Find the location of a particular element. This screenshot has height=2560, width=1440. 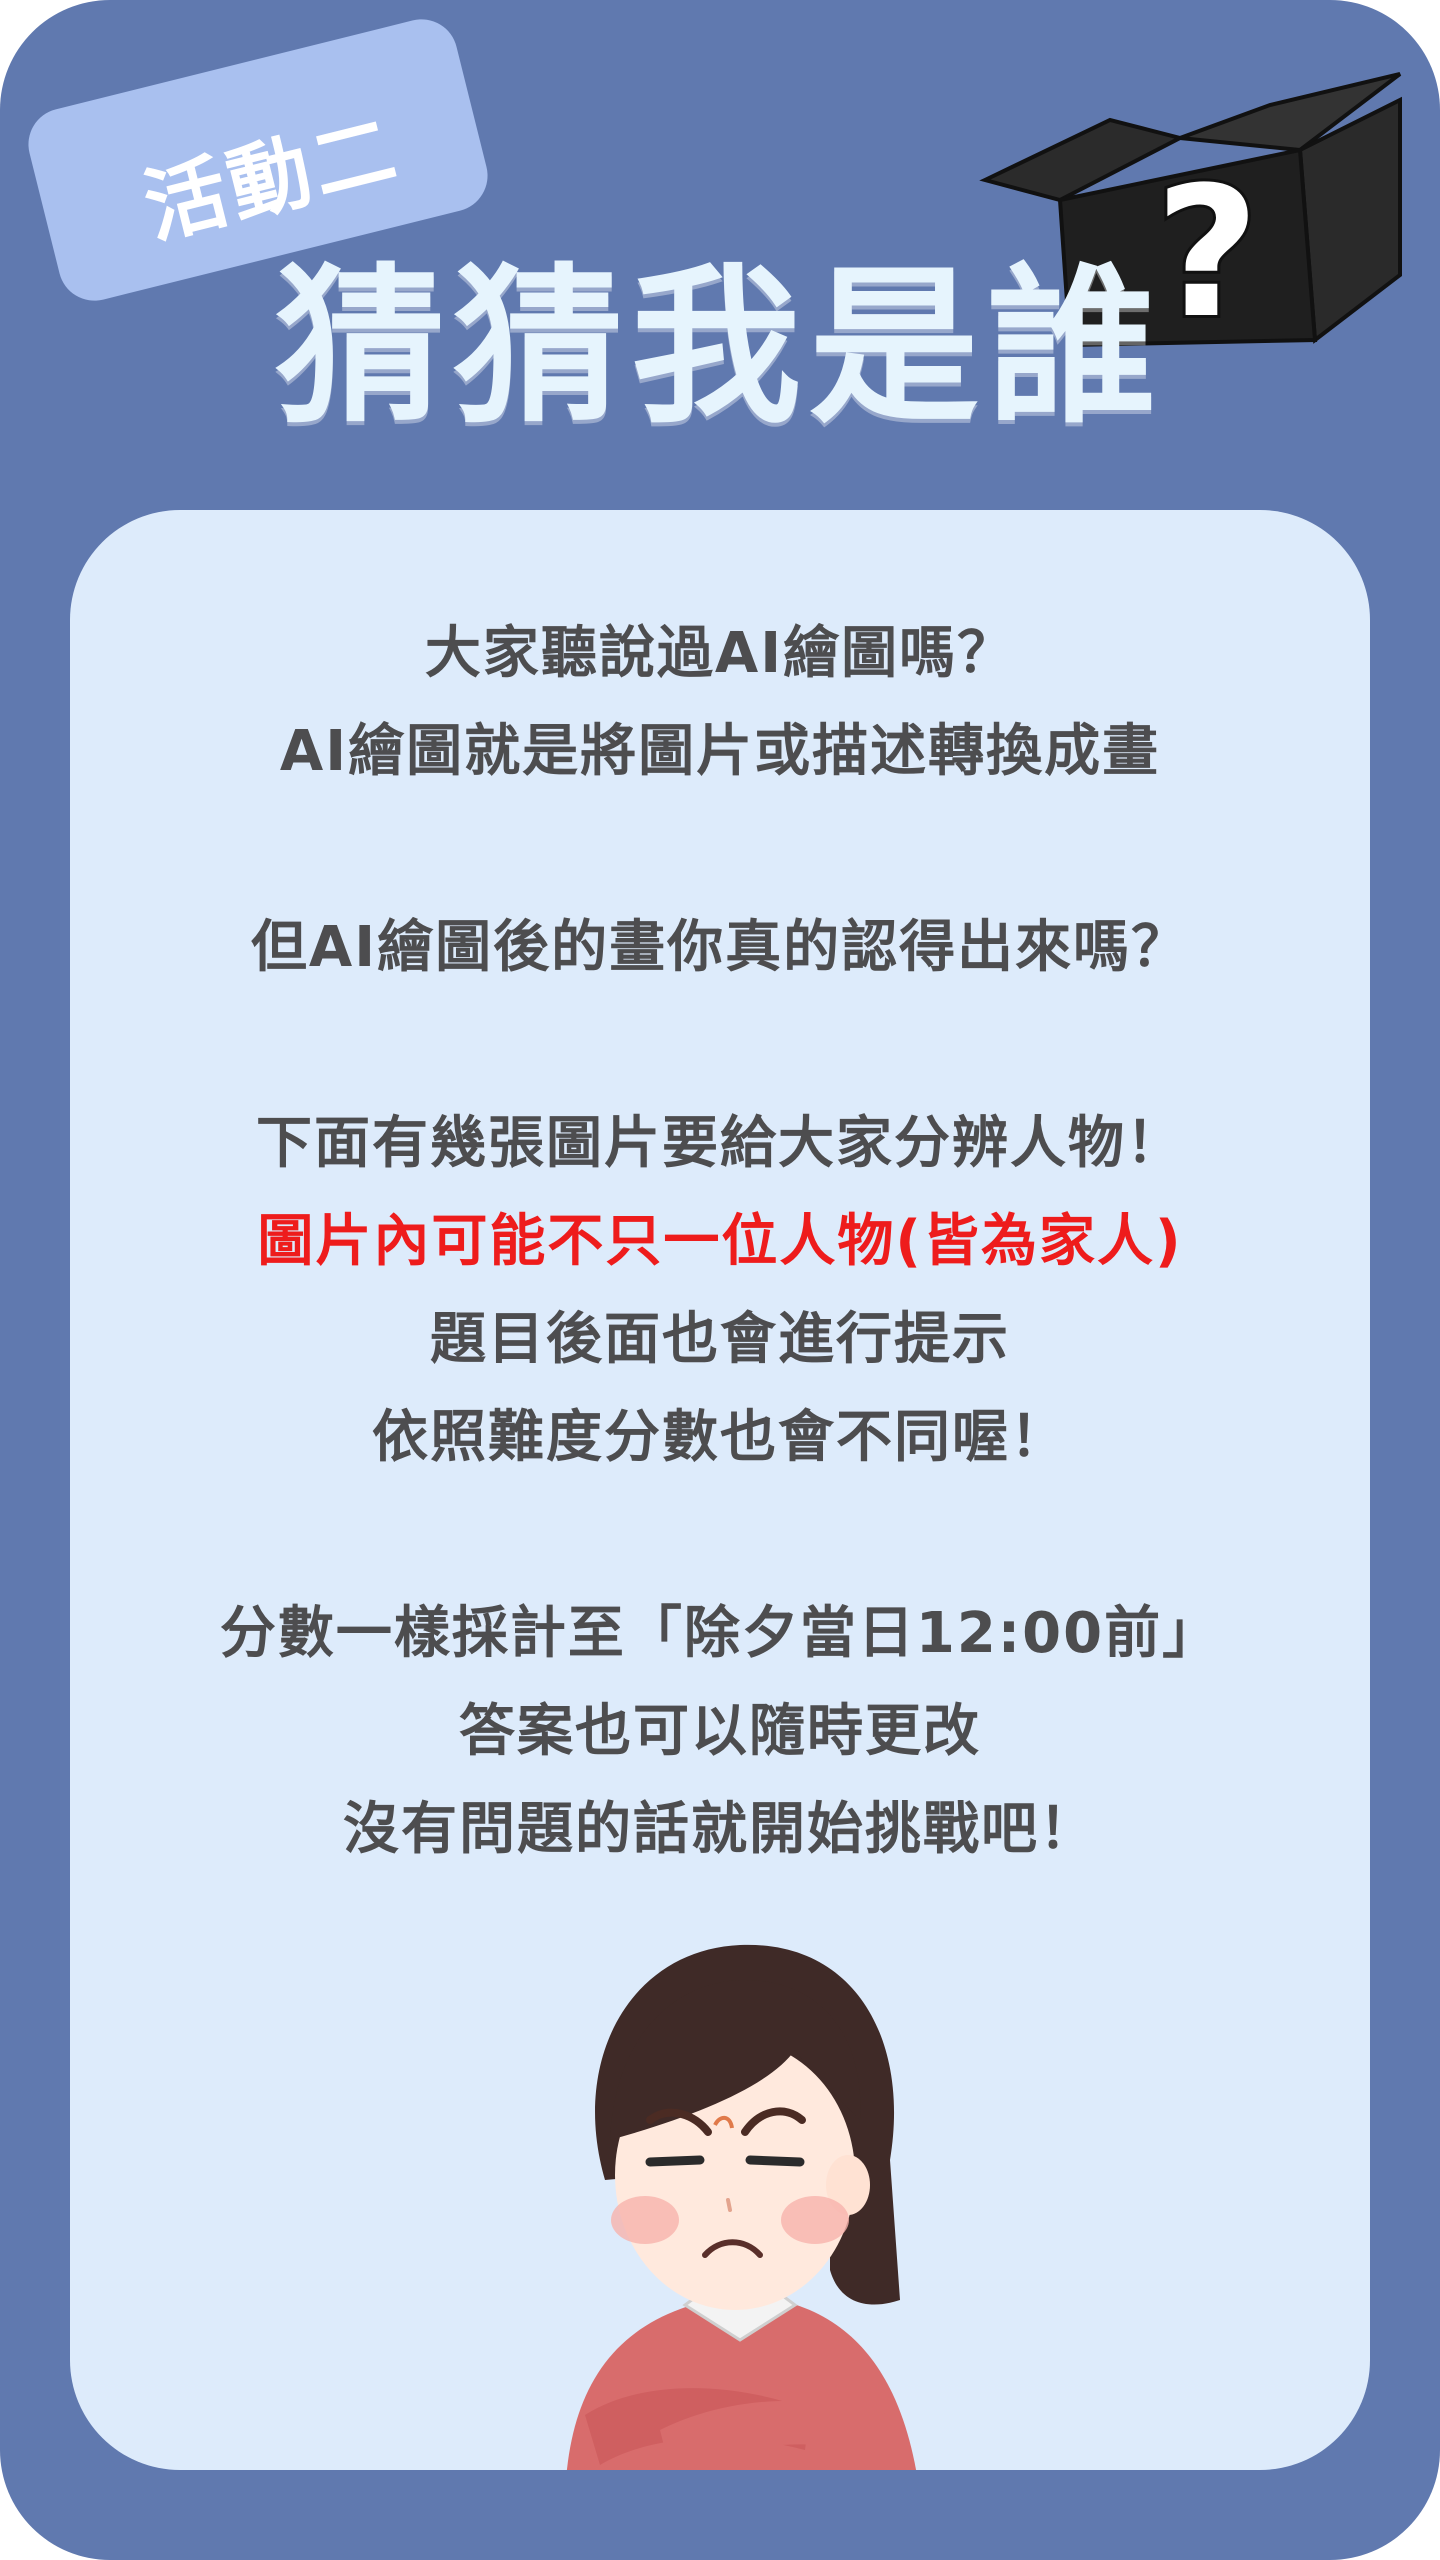

highlight-line: 圖片內可能不只一位人物(皆為家人) is located at coordinates (720, 1241).